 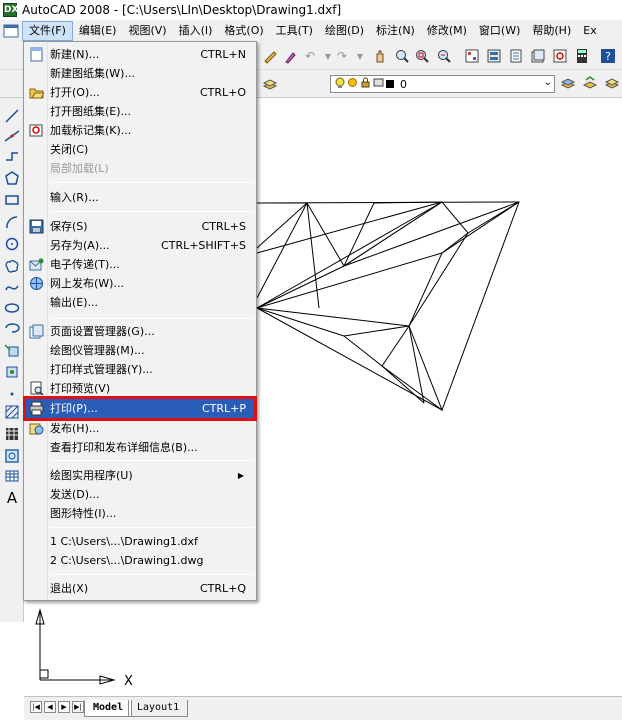 I want to click on help-icon: ?, so click(x=608, y=56).